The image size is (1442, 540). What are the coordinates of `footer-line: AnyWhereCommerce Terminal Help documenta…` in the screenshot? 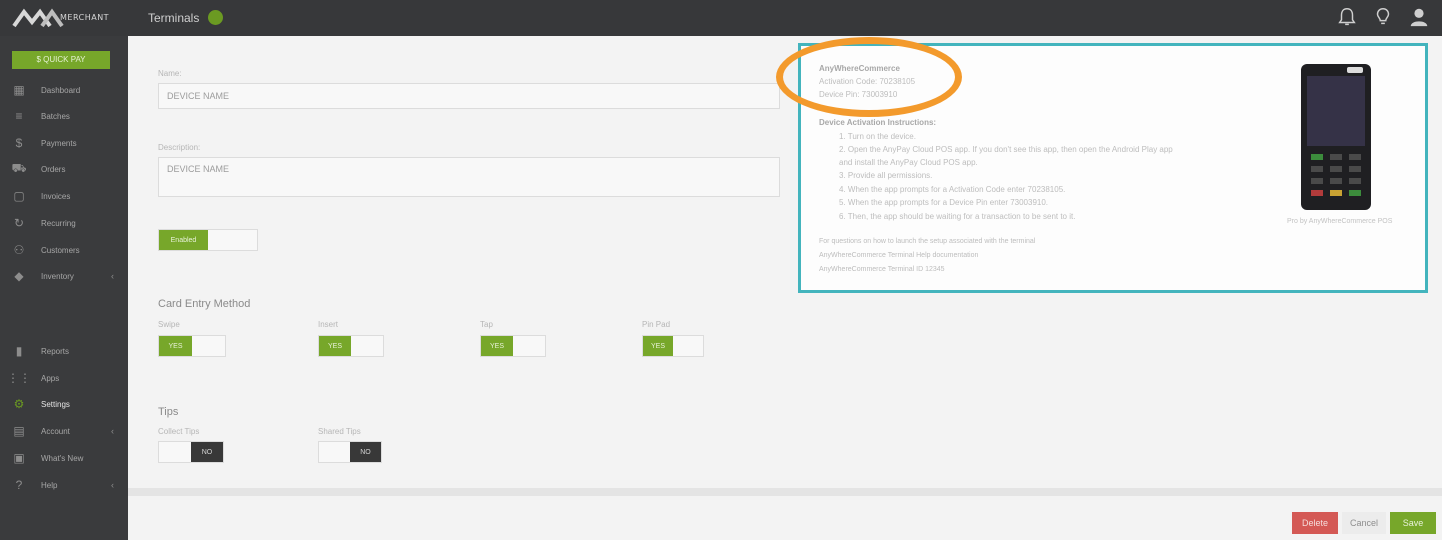 It's located at (899, 255).